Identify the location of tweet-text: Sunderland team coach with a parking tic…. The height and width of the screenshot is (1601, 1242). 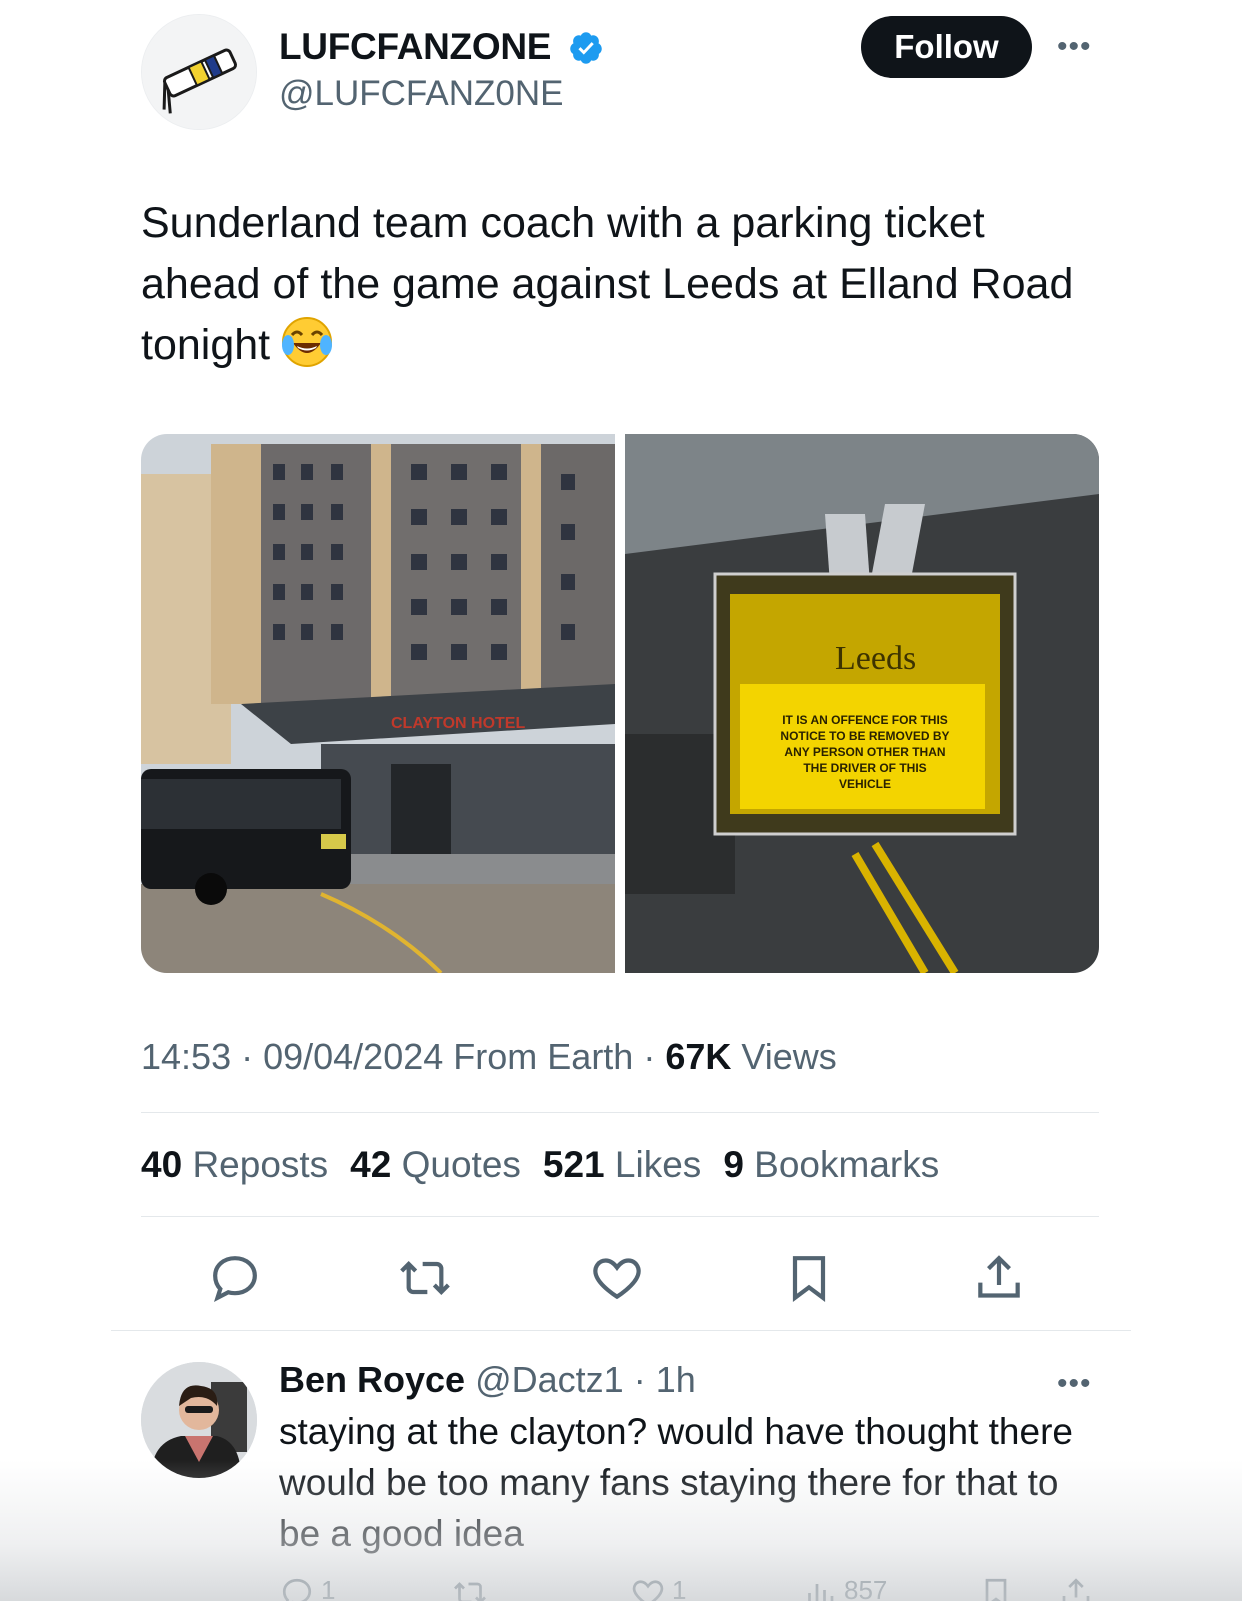
(621, 284).